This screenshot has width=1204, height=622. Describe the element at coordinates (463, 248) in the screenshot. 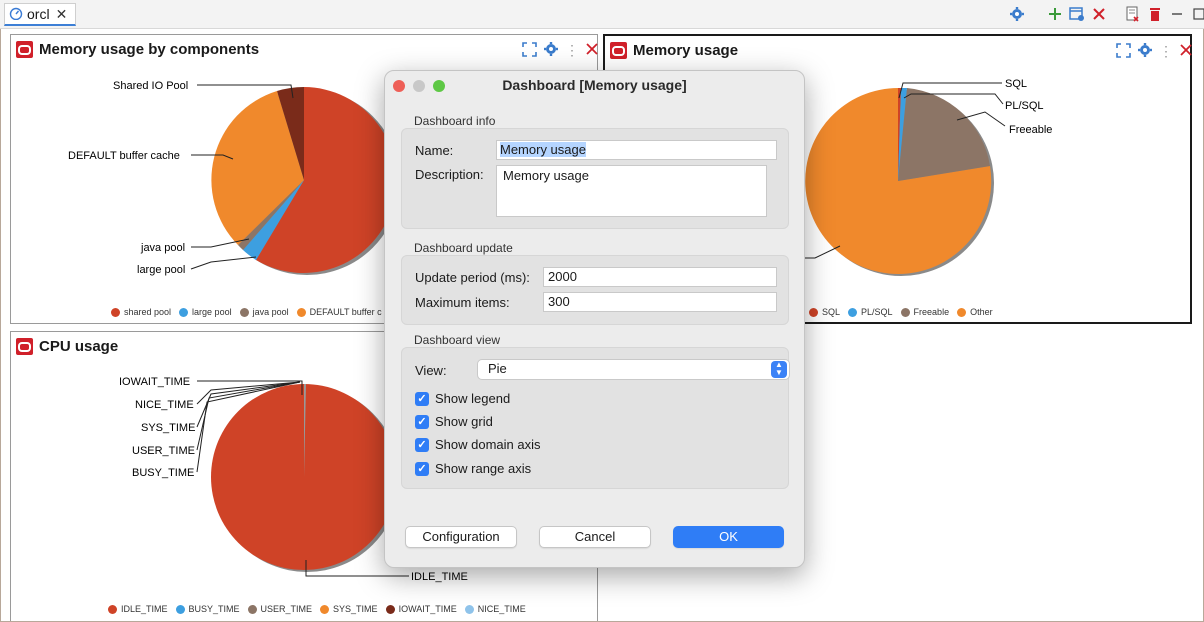

I see `group-label-update: Dashboard update` at that location.